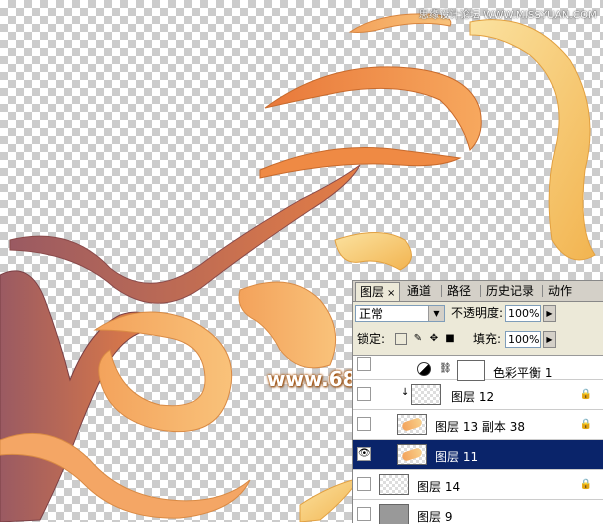 This screenshot has width=603, height=524. I want to click on layer-name: 图层 13 副本 38, so click(480, 427).